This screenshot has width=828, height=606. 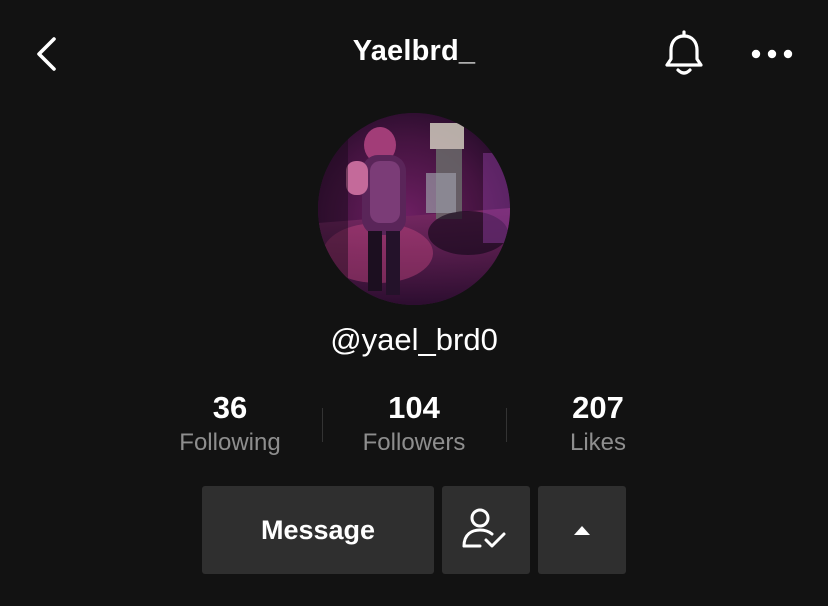 I want to click on notification-button, so click(x=684, y=54).